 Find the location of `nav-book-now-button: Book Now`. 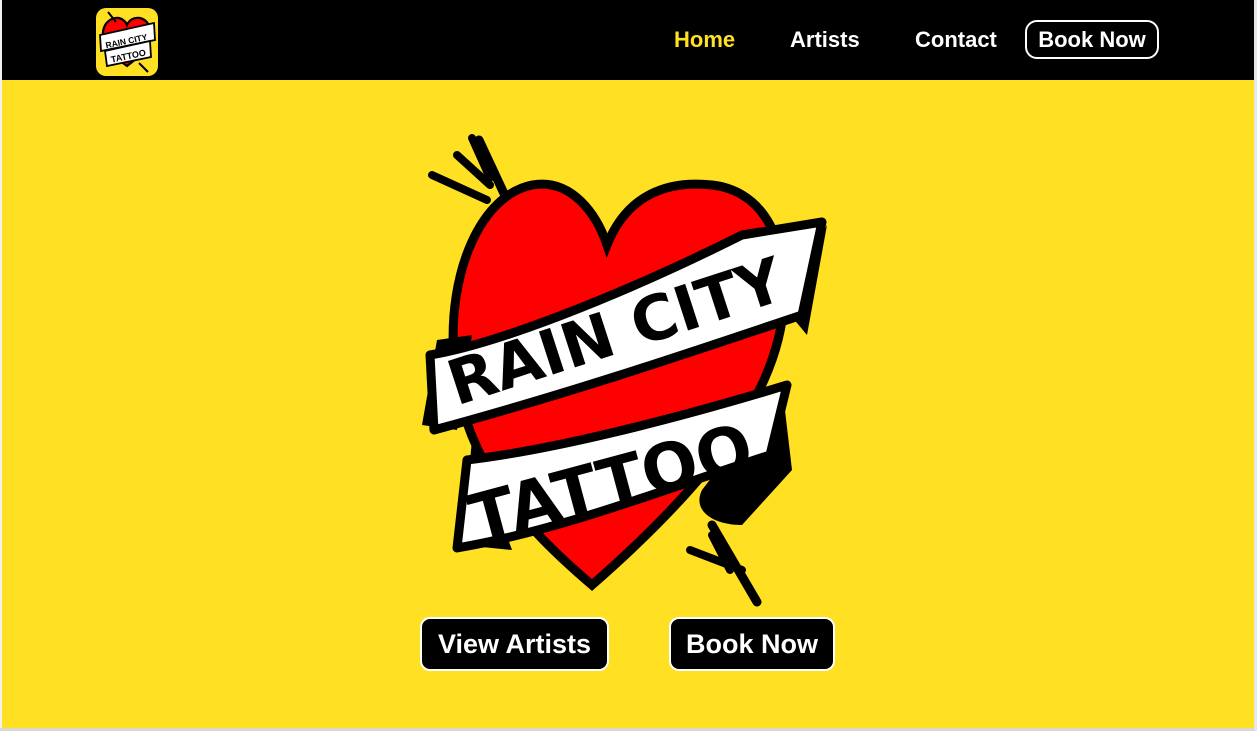

nav-book-now-button: Book Now is located at coordinates (1092, 39).